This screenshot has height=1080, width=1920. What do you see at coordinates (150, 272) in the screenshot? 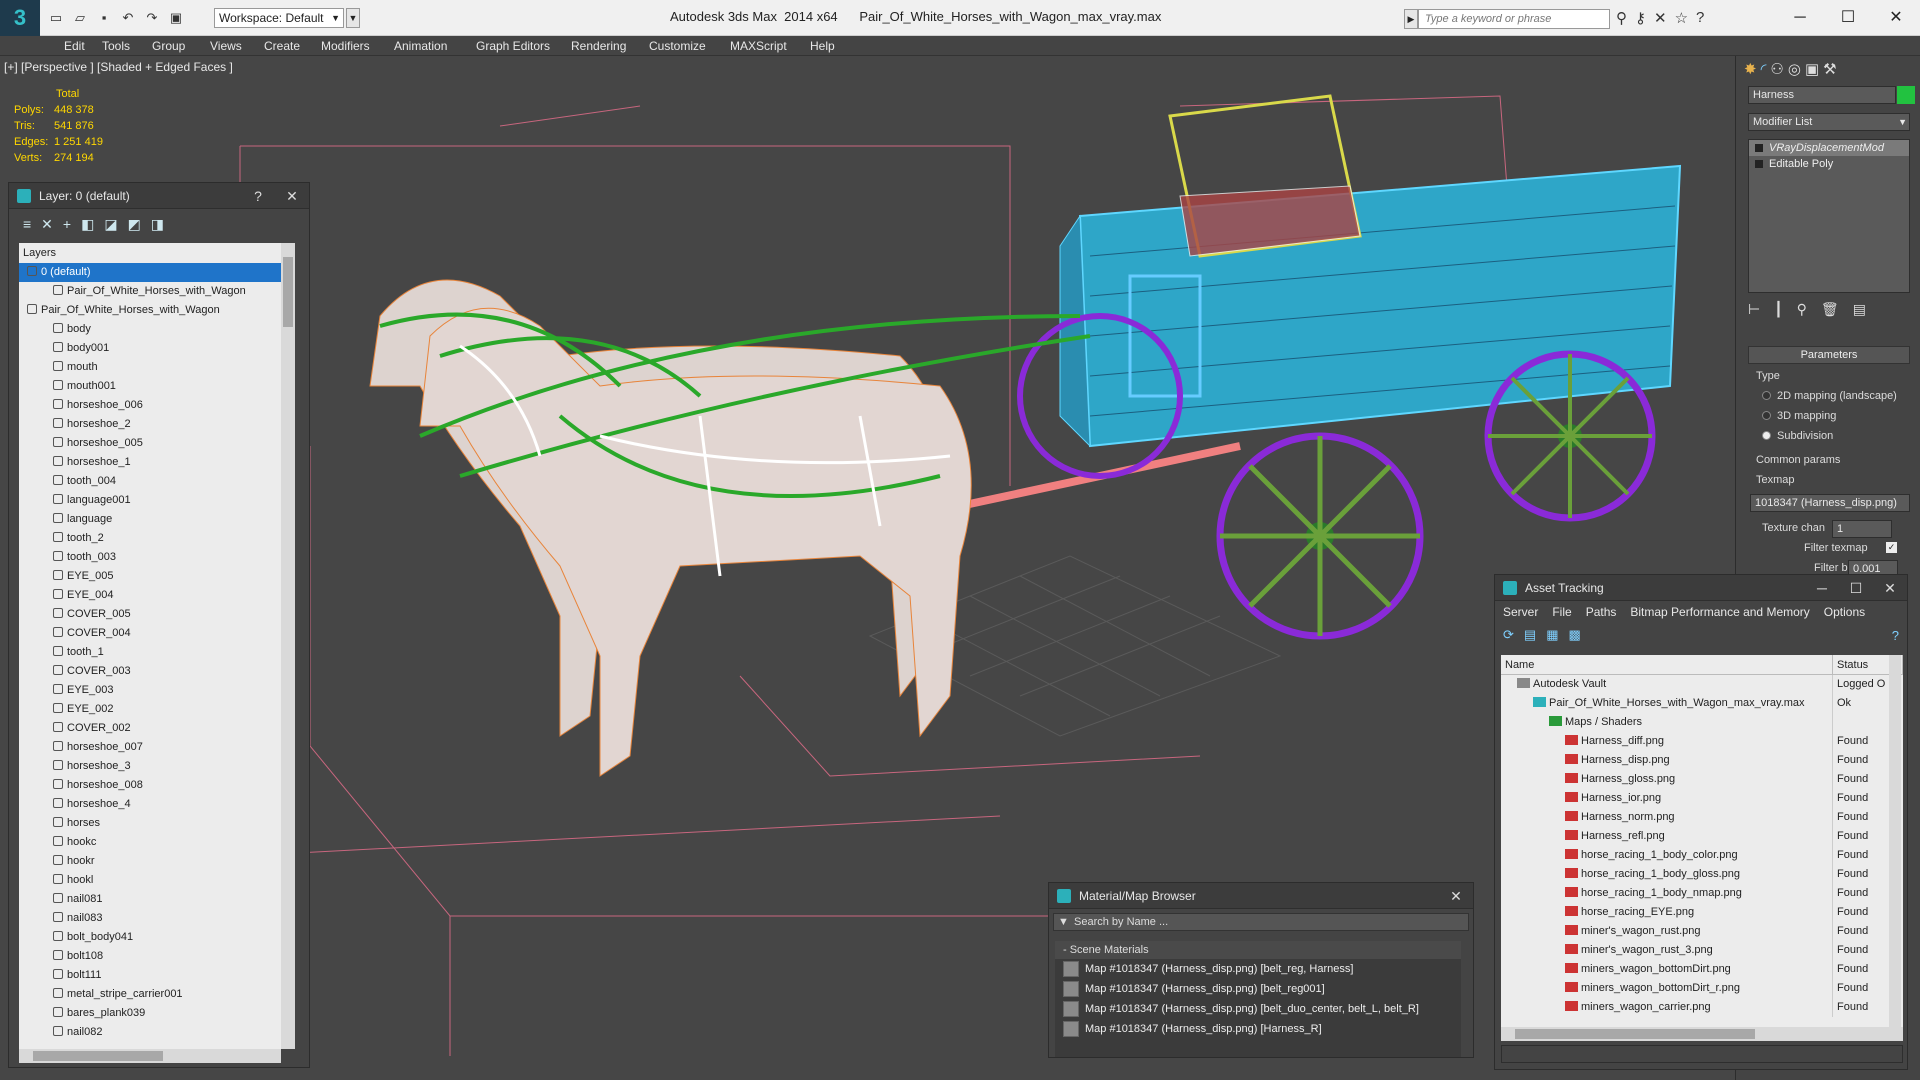
I see `layer-row: 0 (default)` at bounding box center [150, 272].